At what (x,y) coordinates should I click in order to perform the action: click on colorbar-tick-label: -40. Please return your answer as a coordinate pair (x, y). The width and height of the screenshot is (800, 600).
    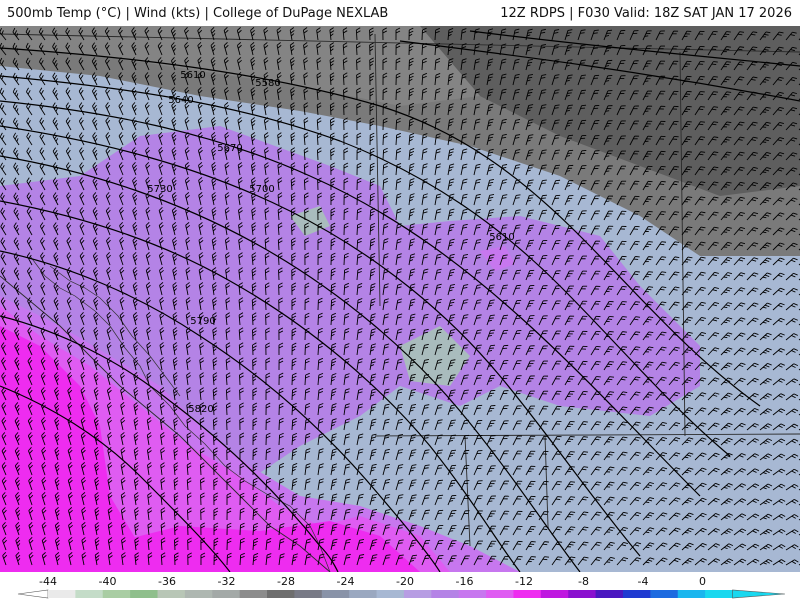
    Looking at the image, I should click on (108, 581).